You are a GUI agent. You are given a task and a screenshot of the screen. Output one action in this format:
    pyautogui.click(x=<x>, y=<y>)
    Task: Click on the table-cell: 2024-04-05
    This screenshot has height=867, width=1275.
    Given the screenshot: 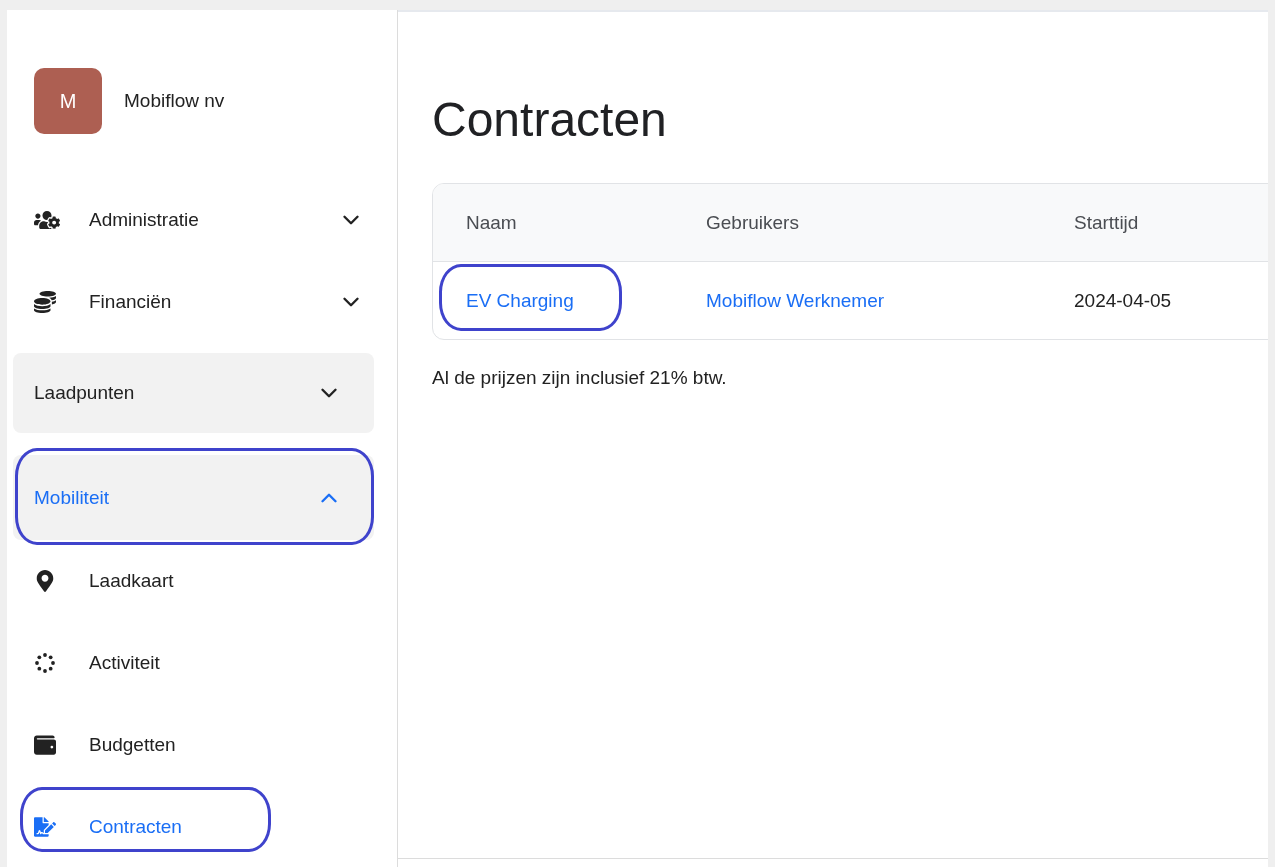 What is the action you would take?
    pyautogui.click(x=1123, y=300)
    